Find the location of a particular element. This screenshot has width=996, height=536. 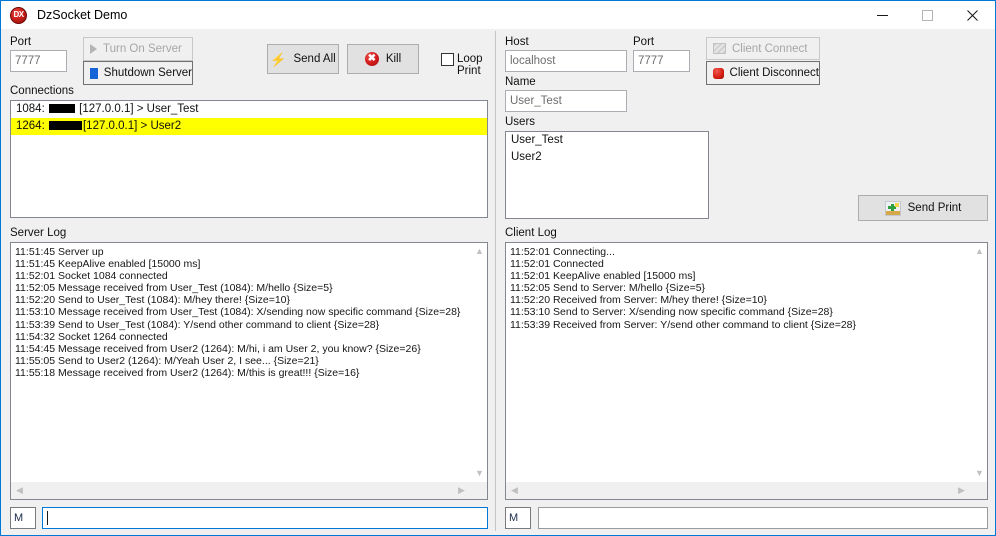

log-line: 11:54:32 Socket 1264 connected is located at coordinates (91, 336).